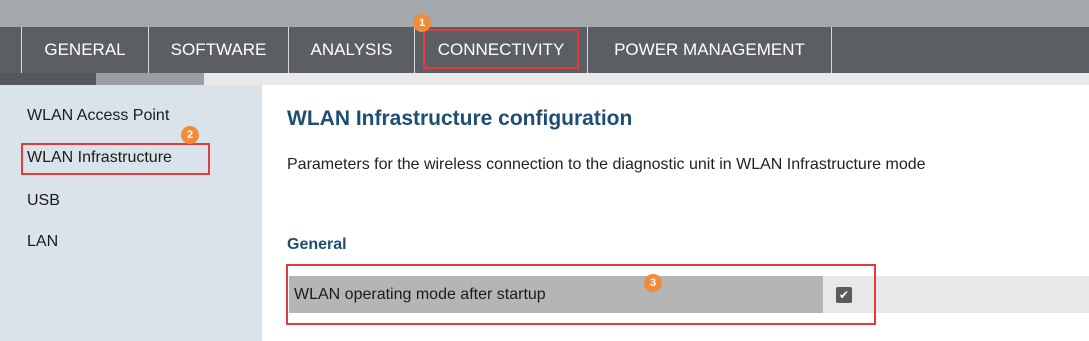 The width and height of the screenshot is (1089, 341). Describe the element at coordinates (556, 294) in the screenshot. I see `parameter-label: WLAN operating mode after startup` at that location.